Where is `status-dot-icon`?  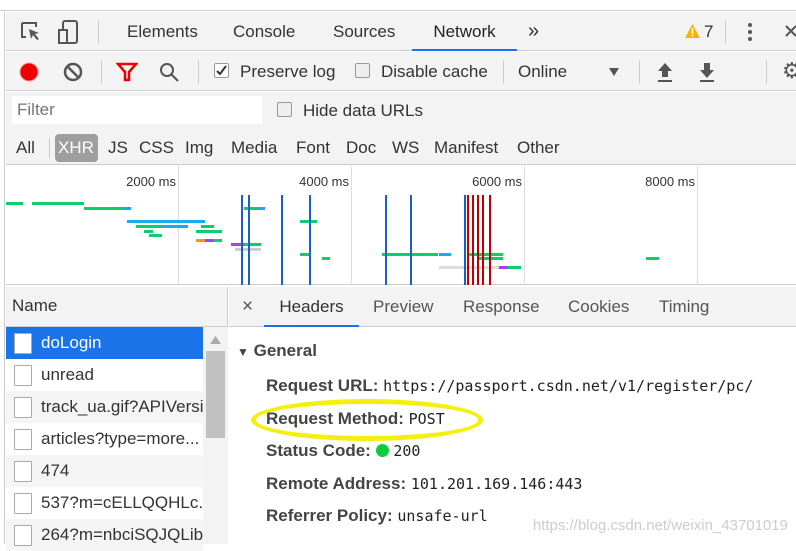
status-dot-icon is located at coordinates (382, 450).